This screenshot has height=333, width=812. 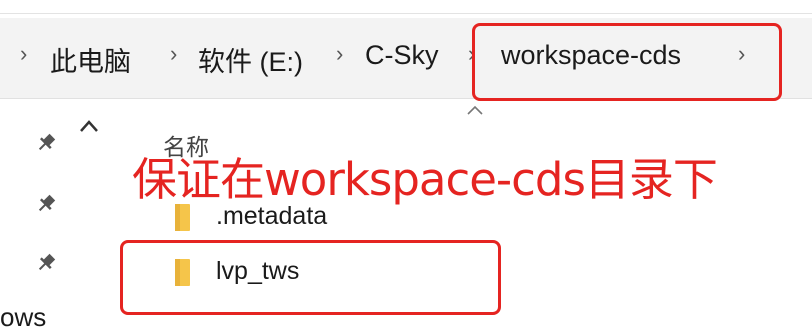 What do you see at coordinates (59, 215) in the screenshot?
I see `navigation-pane` at bounding box center [59, 215].